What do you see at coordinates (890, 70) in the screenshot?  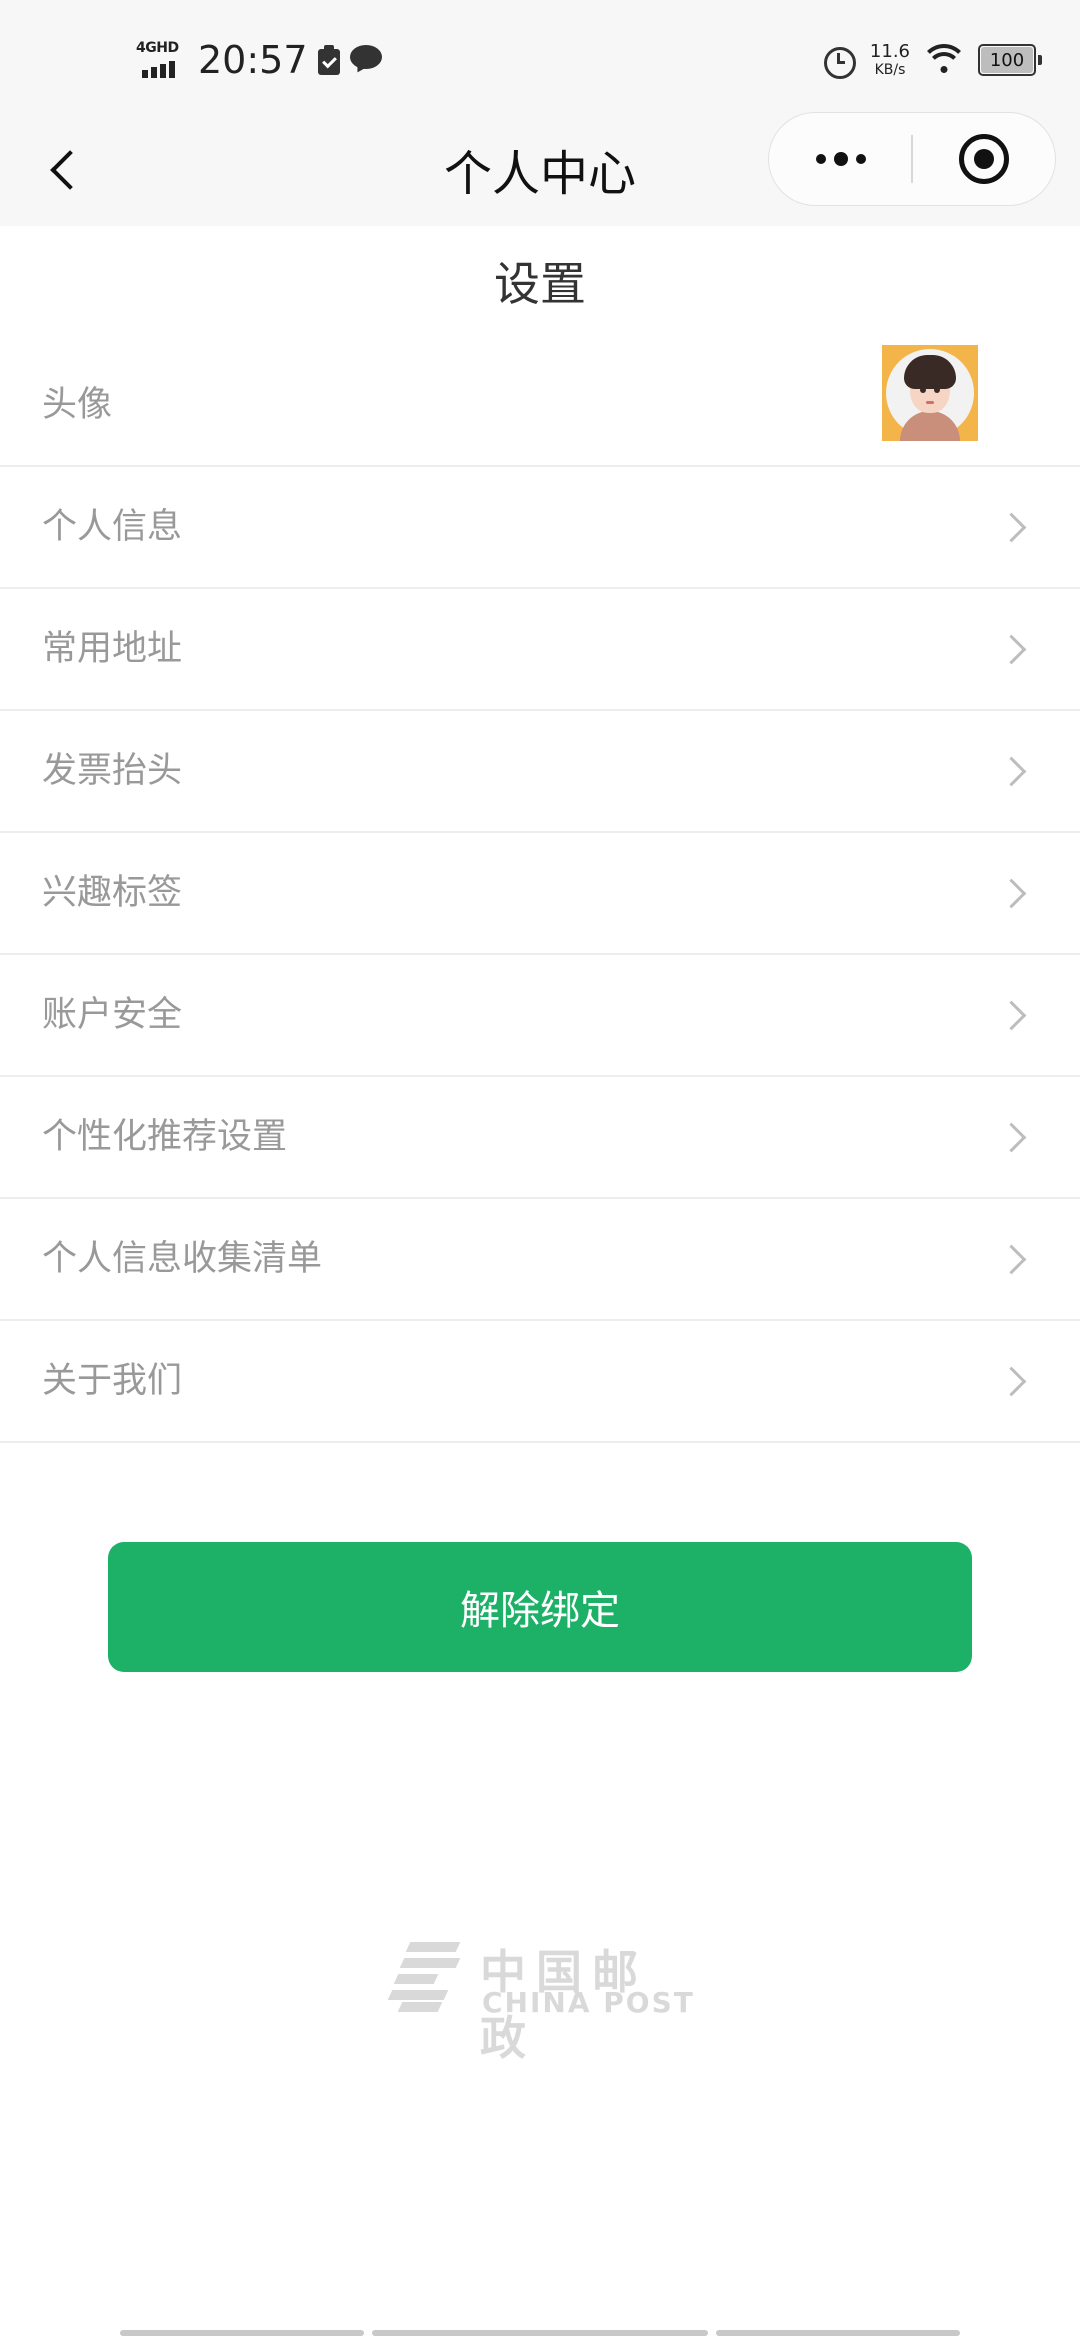 I see `speed-unit: KB/s` at bounding box center [890, 70].